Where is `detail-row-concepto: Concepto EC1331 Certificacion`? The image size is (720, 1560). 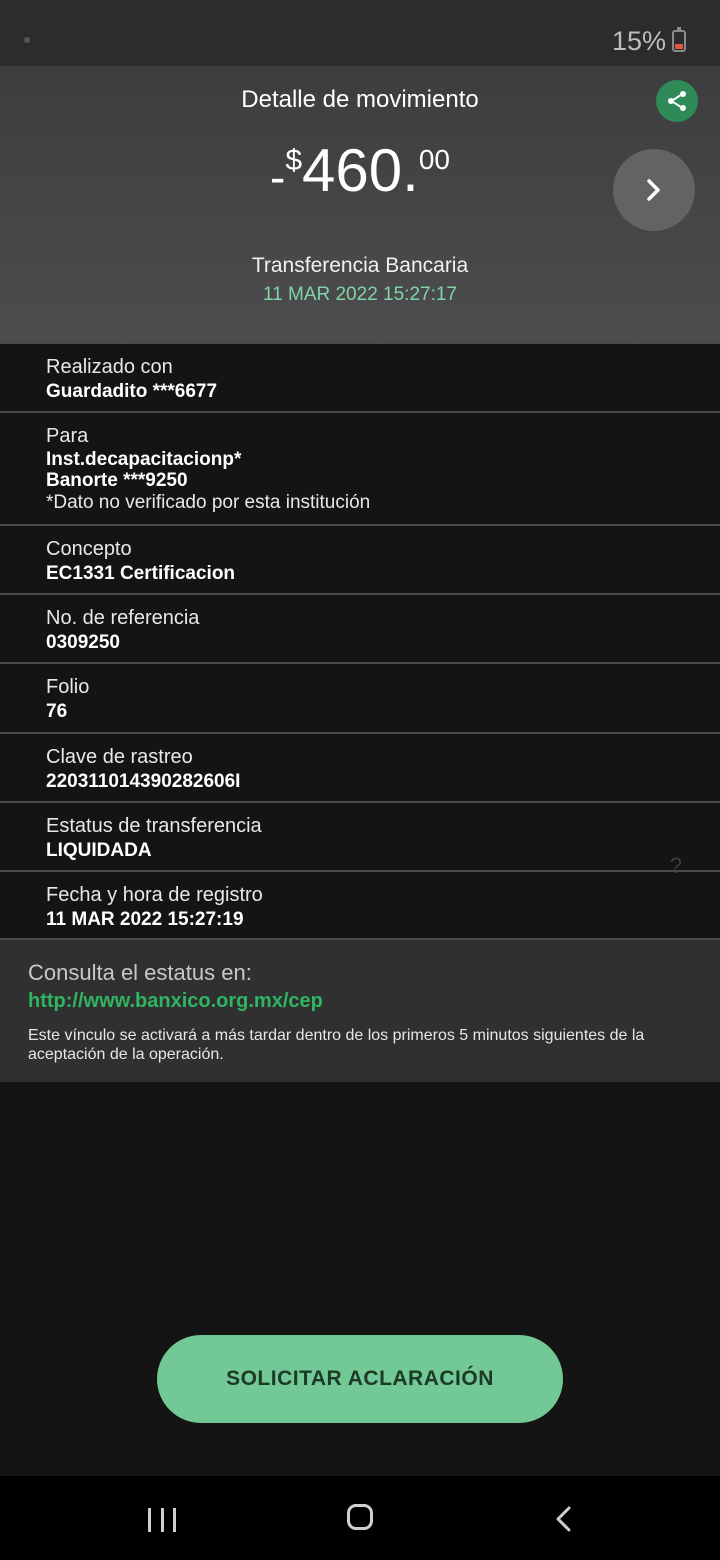 detail-row-concepto: Concepto EC1331 Certificacion is located at coordinates (360, 558).